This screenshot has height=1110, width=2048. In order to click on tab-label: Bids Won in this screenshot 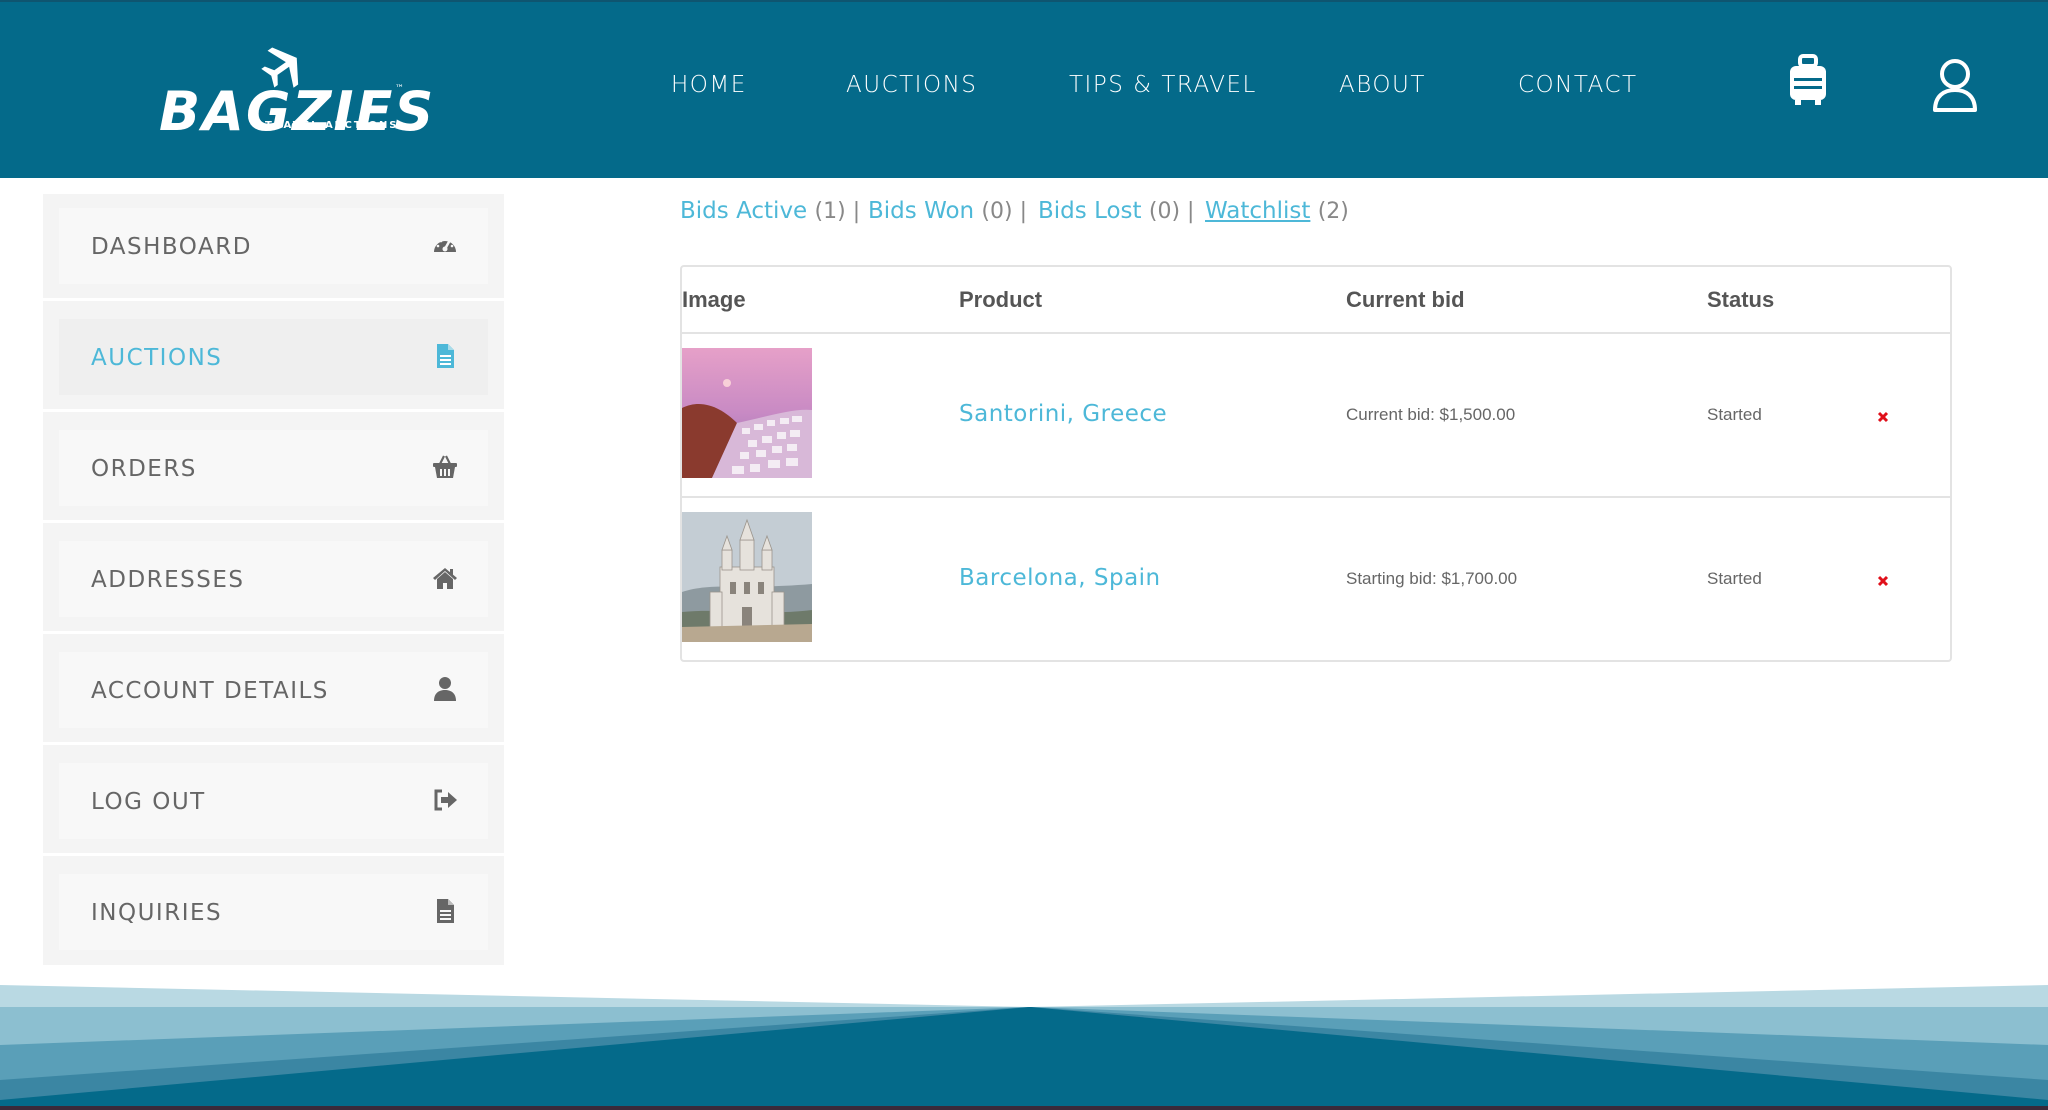, I will do `click(921, 211)`.